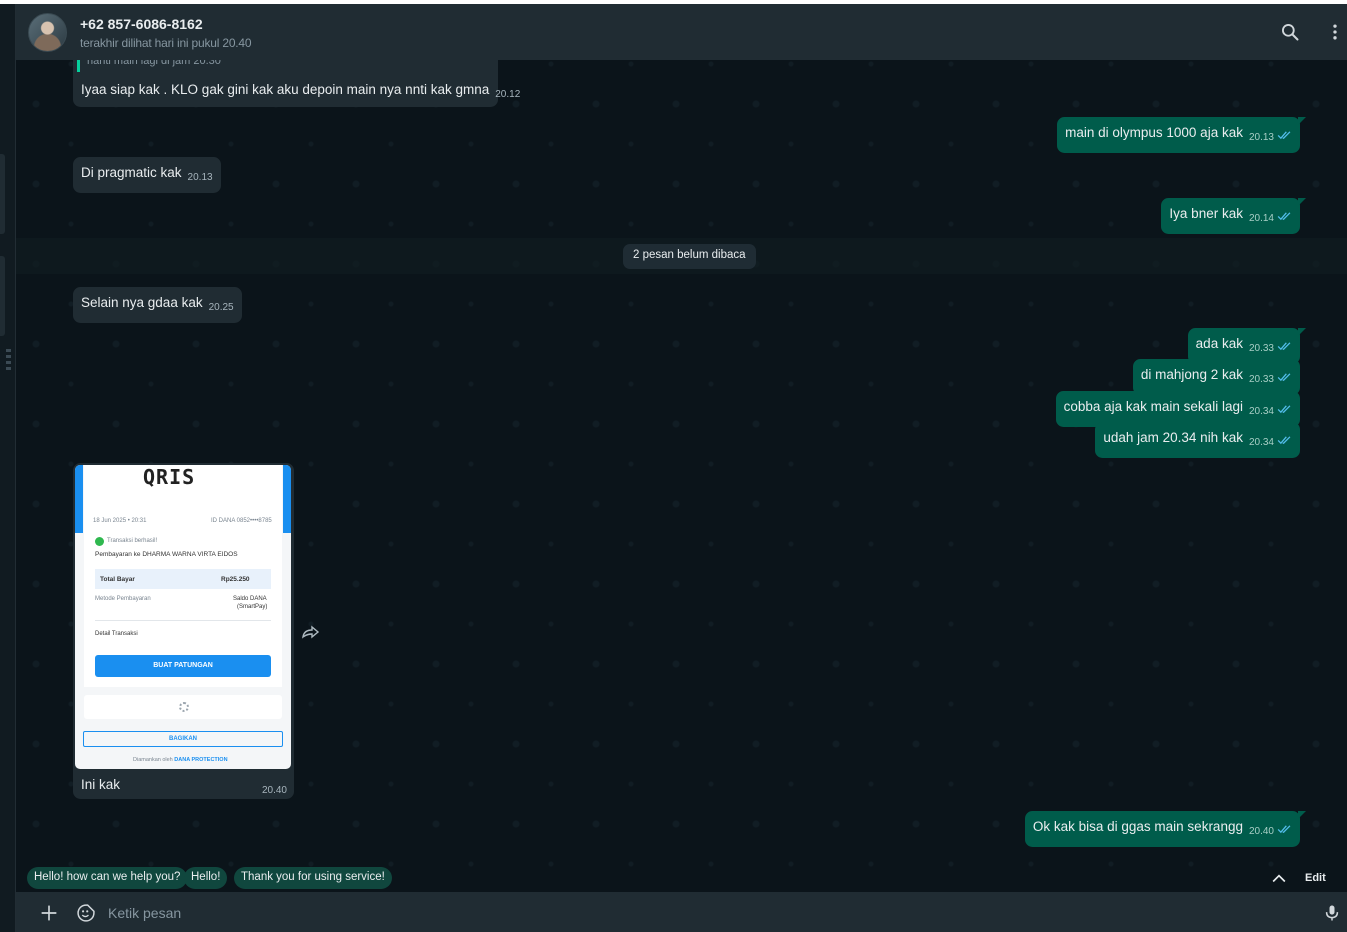 This screenshot has width=1347, height=932. Describe the element at coordinates (201, 760) in the screenshot. I see `dana-protection-logo: DANA PROTECTION` at that location.